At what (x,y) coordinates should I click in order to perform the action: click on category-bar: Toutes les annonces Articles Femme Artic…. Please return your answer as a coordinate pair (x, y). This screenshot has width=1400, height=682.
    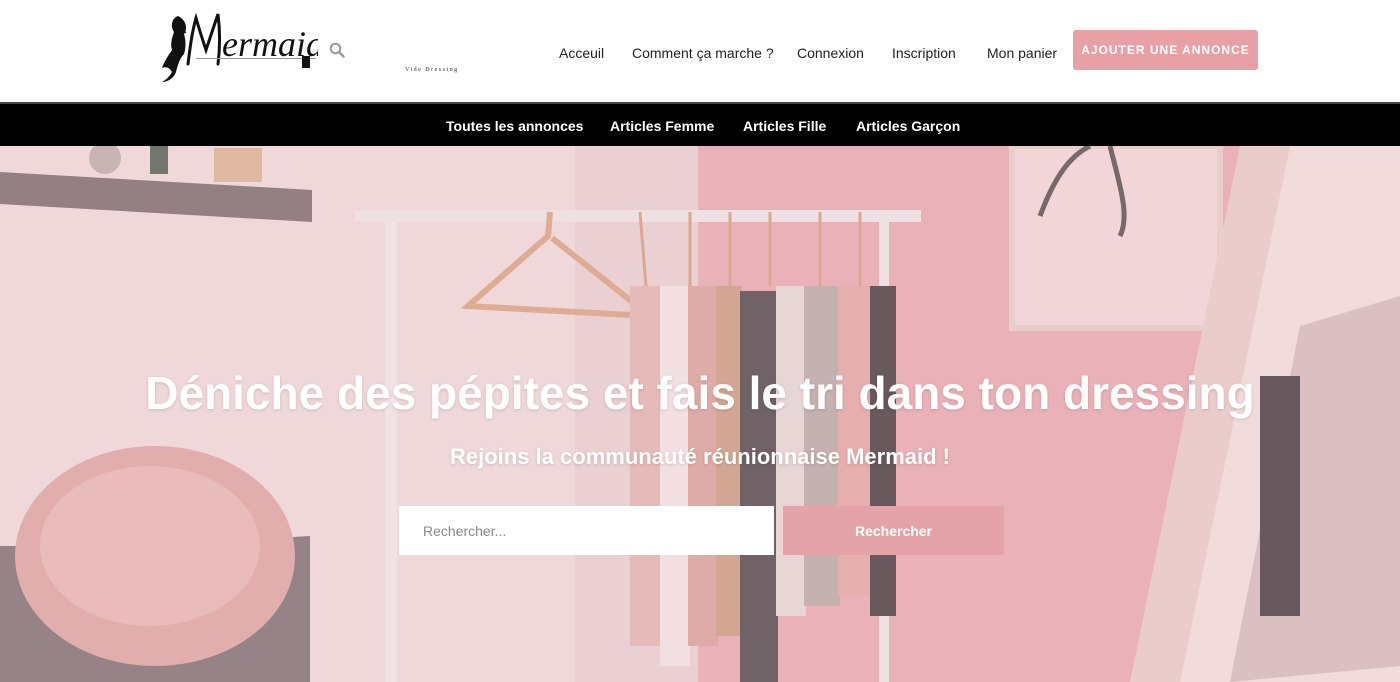
    Looking at the image, I should click on (700, 124).